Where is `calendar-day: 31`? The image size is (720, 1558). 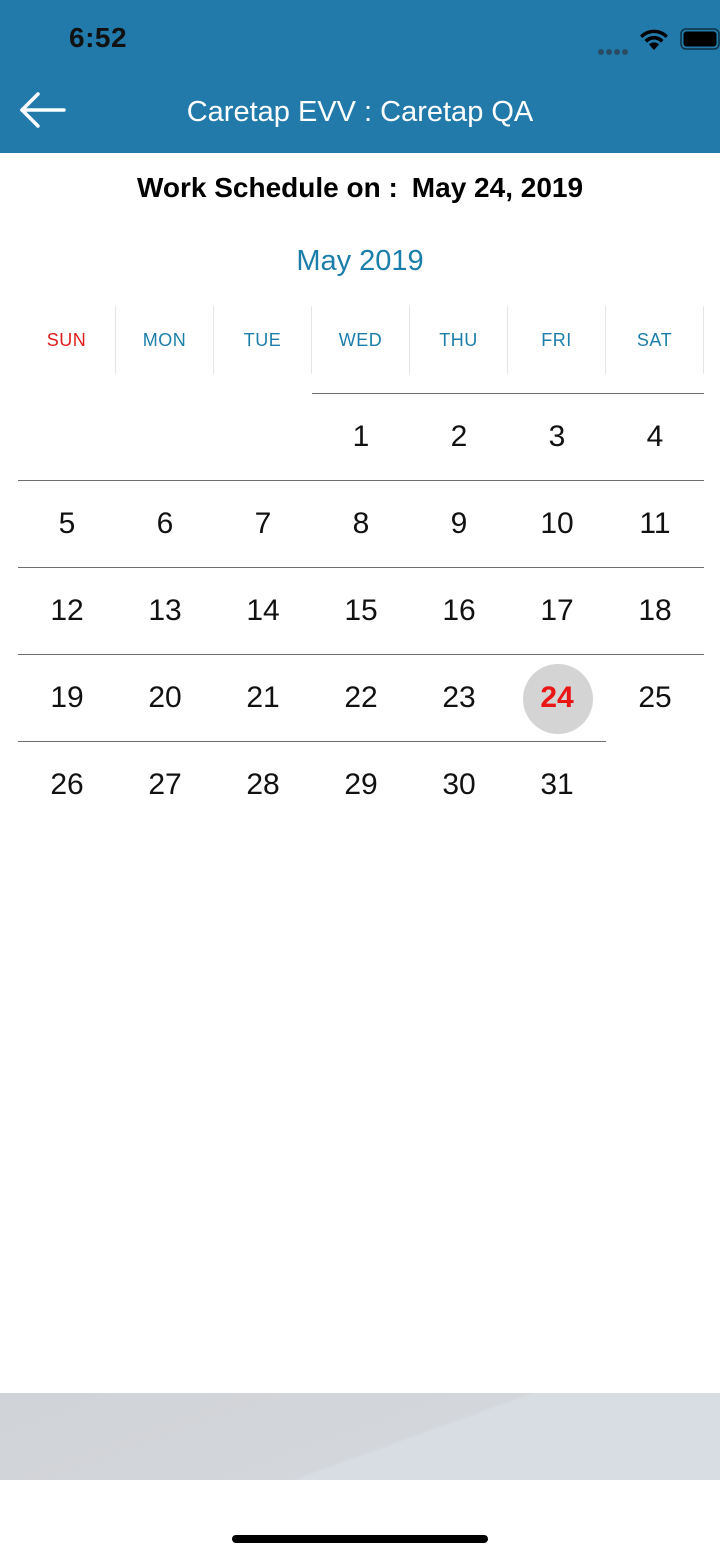
calendar-day: 31 is located at coordinates (557, 784).